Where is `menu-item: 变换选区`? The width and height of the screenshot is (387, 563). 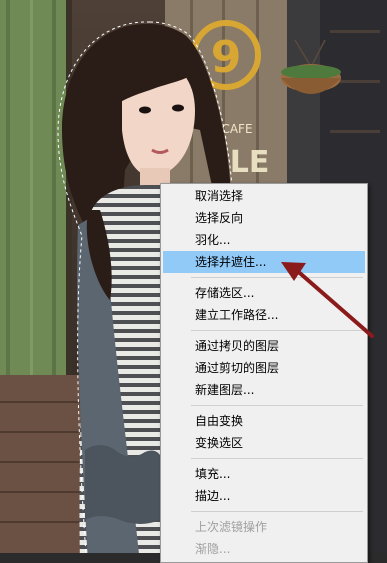
menu-item: 变换选区 is located at coordinates (264, 443).